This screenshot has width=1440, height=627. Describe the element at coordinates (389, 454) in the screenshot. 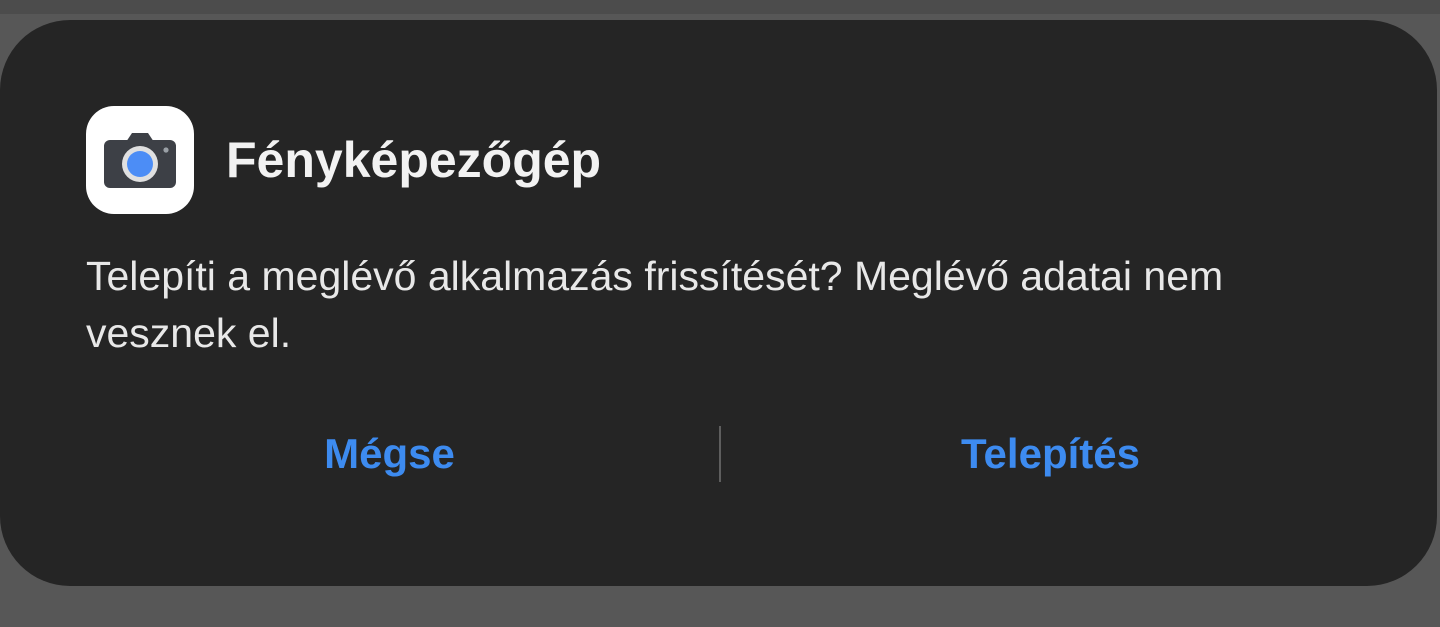

I see `cancel-button: Mégse` at that location.